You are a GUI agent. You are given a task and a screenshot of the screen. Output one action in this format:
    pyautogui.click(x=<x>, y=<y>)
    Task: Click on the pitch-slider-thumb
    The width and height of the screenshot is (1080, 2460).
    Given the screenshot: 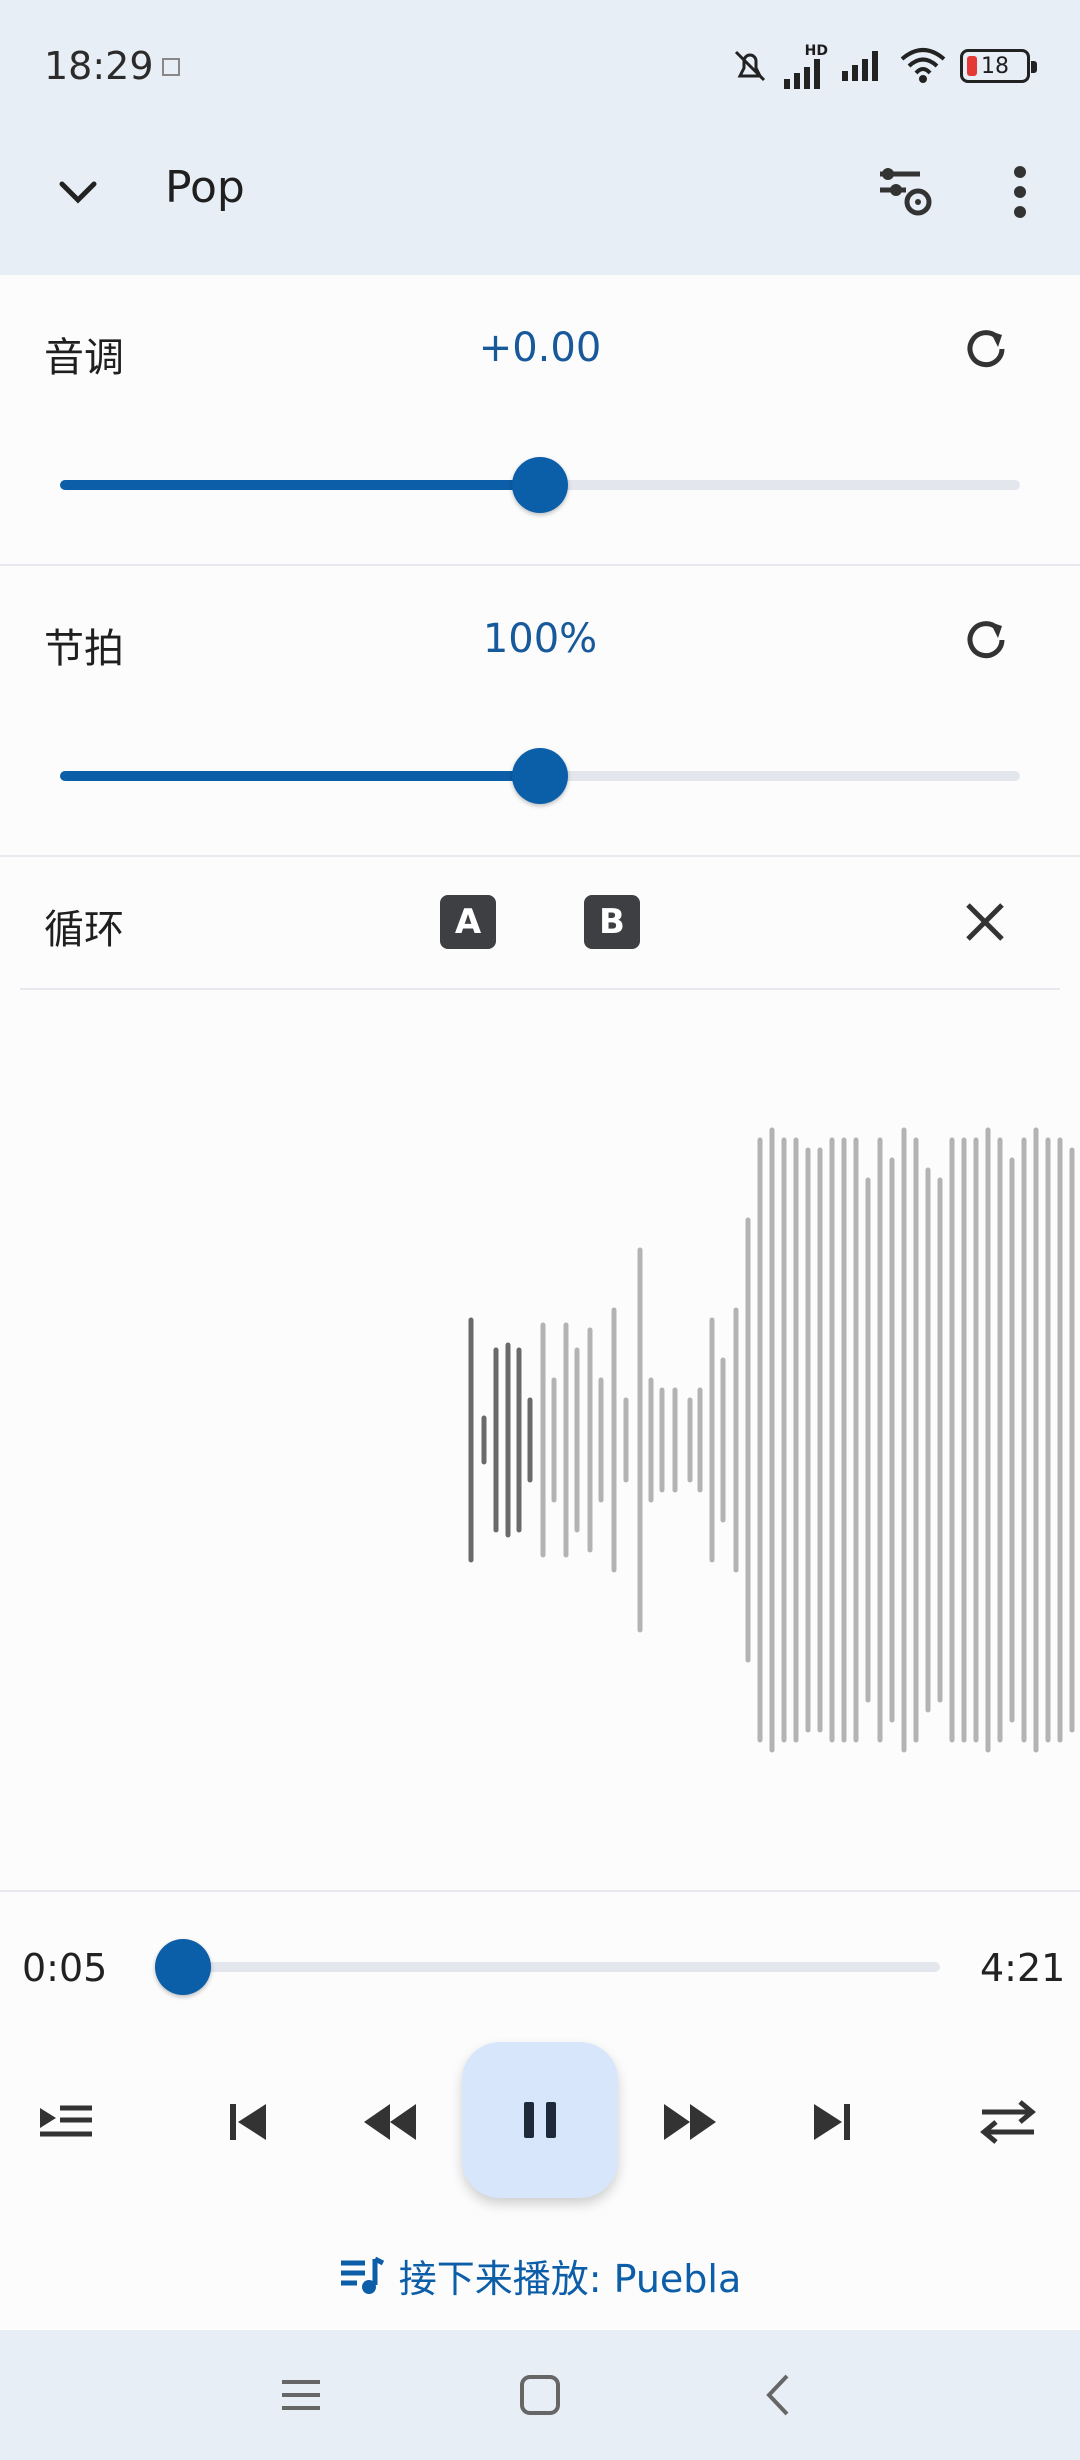 What is the action you would take?
    pyautogui.click(x=540, y=485)
    